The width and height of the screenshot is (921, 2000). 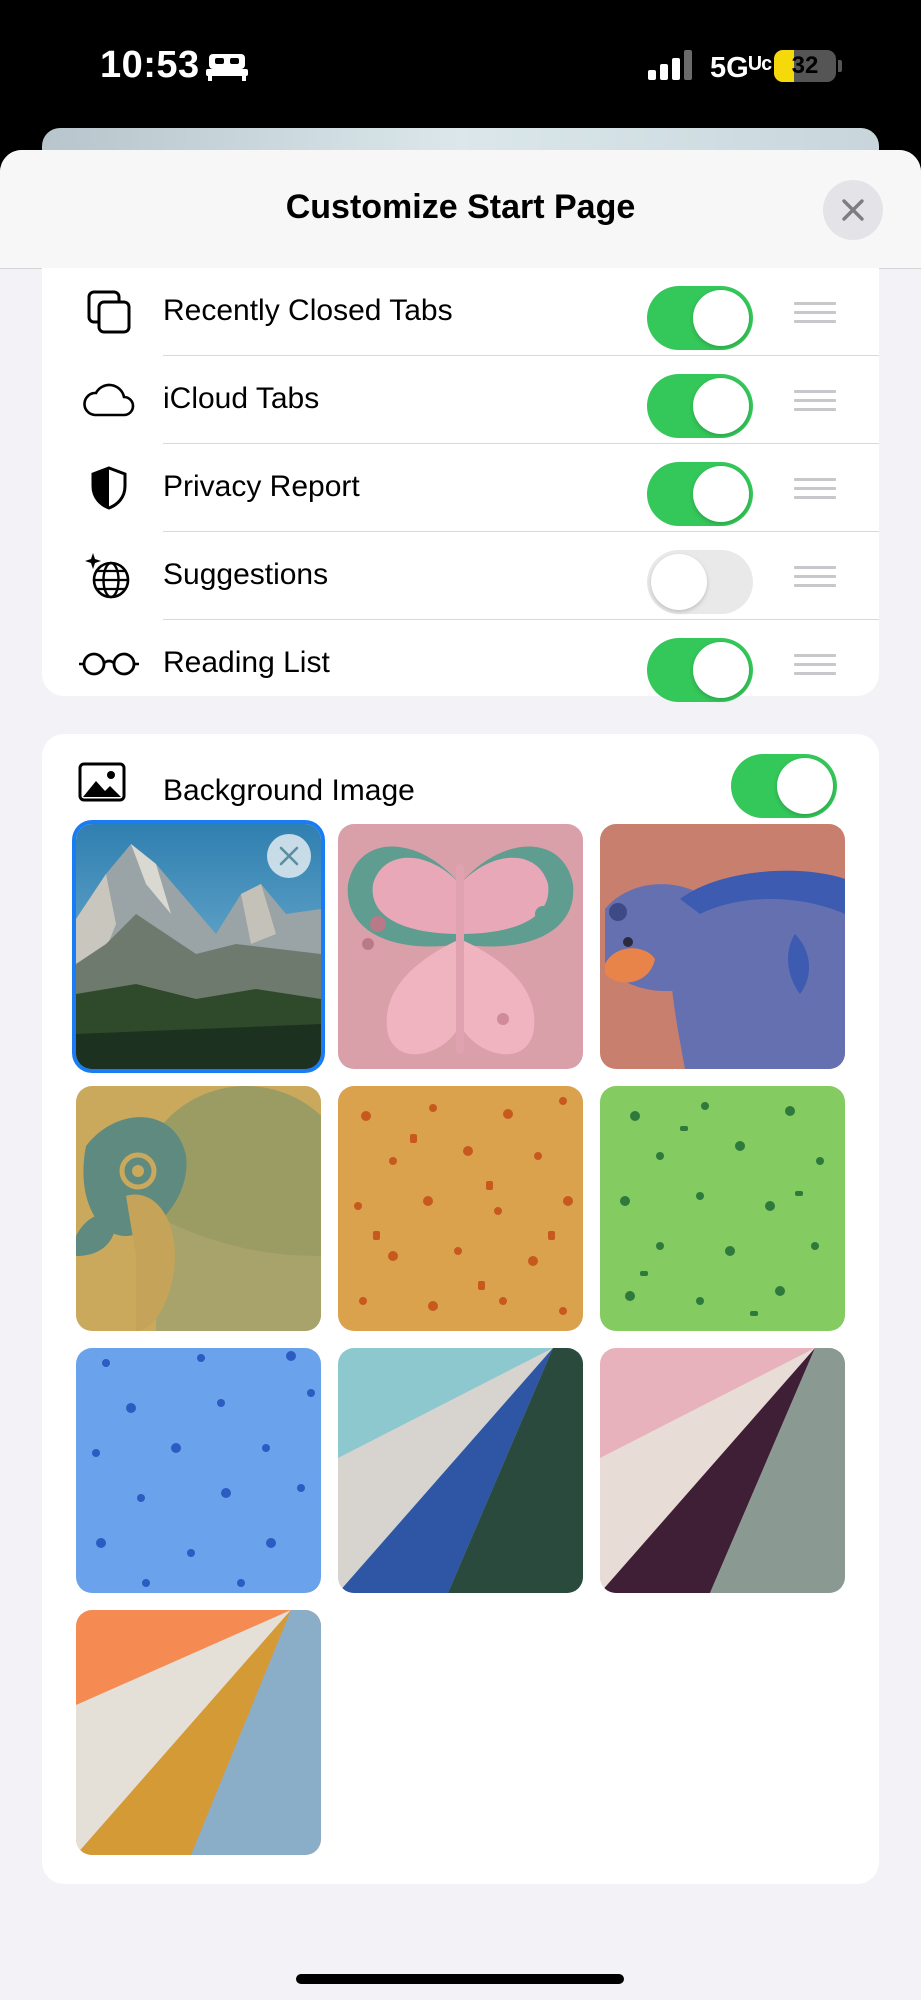 I want to click on close-button, so click(x=853, y=210).